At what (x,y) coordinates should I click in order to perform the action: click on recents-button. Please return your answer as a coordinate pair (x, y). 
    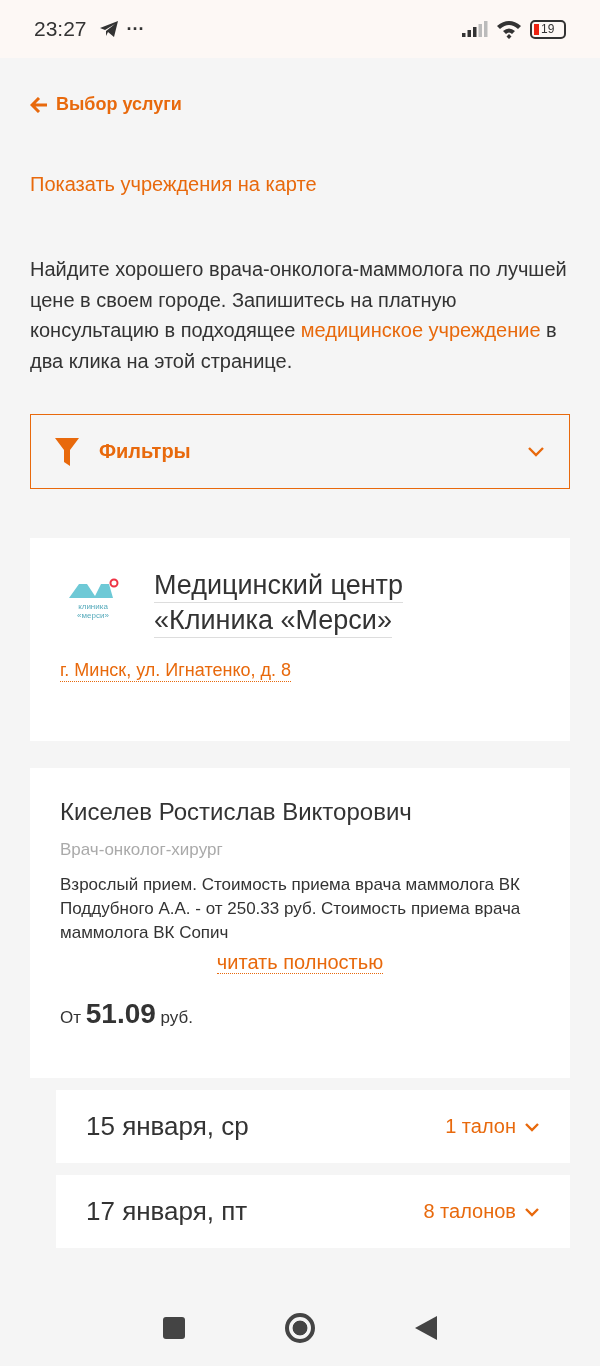
    Looking at the image, I should click on (174, 1328).